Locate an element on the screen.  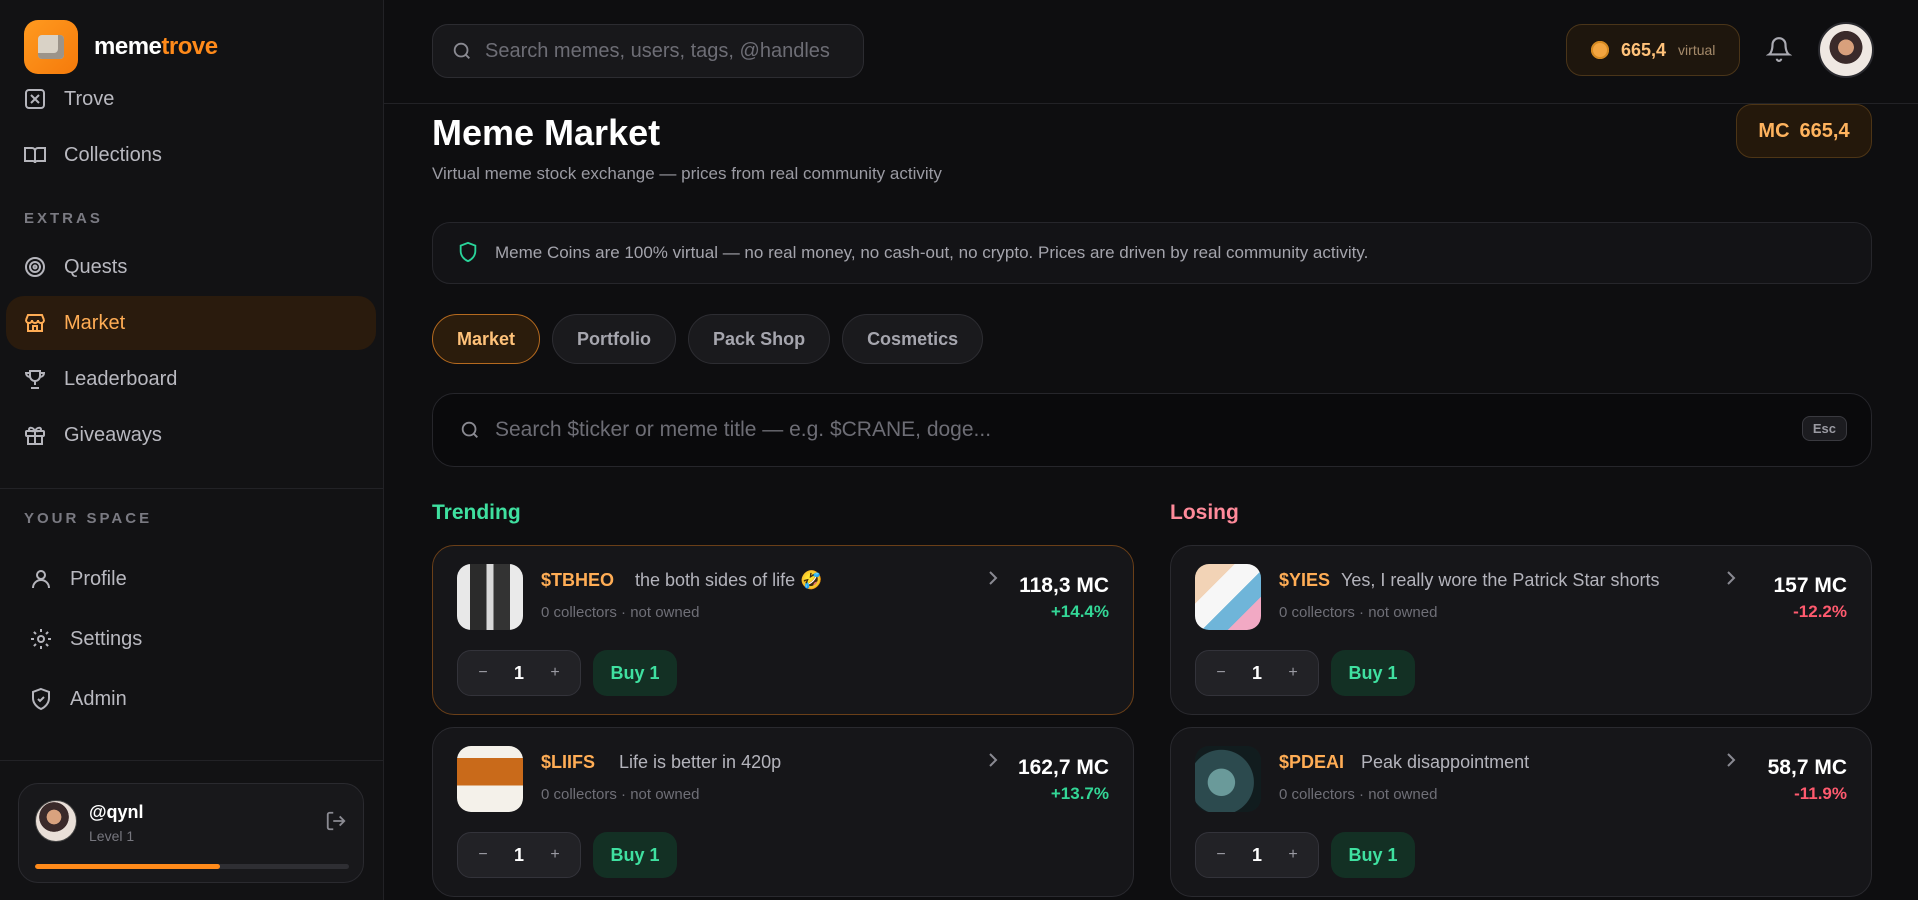
section-label-extras: EXTRAS is located at coordinates (63, 218).